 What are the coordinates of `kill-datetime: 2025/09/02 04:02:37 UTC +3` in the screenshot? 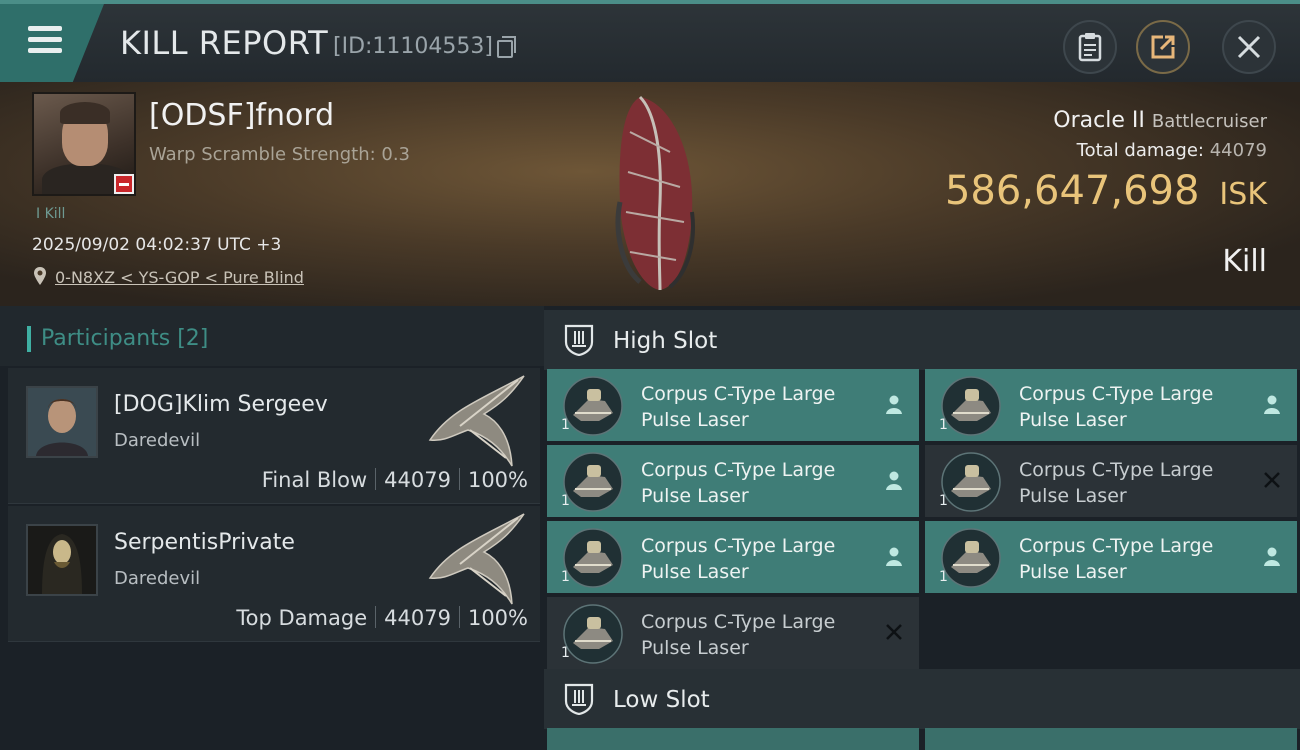 It's located at (157, 245).